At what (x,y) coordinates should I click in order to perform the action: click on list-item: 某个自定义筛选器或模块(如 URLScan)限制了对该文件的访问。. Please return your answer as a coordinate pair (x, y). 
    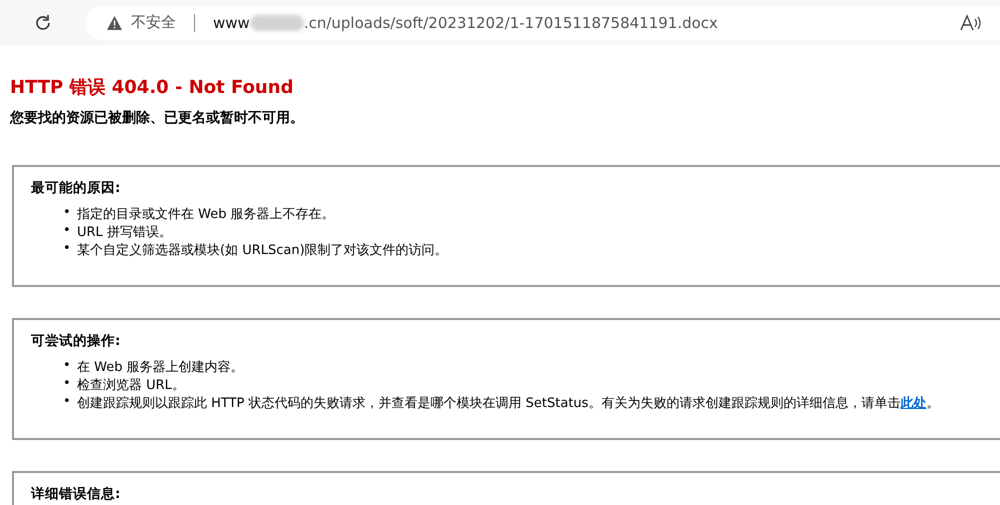
    Looking at the image, I should click on (262, 250).